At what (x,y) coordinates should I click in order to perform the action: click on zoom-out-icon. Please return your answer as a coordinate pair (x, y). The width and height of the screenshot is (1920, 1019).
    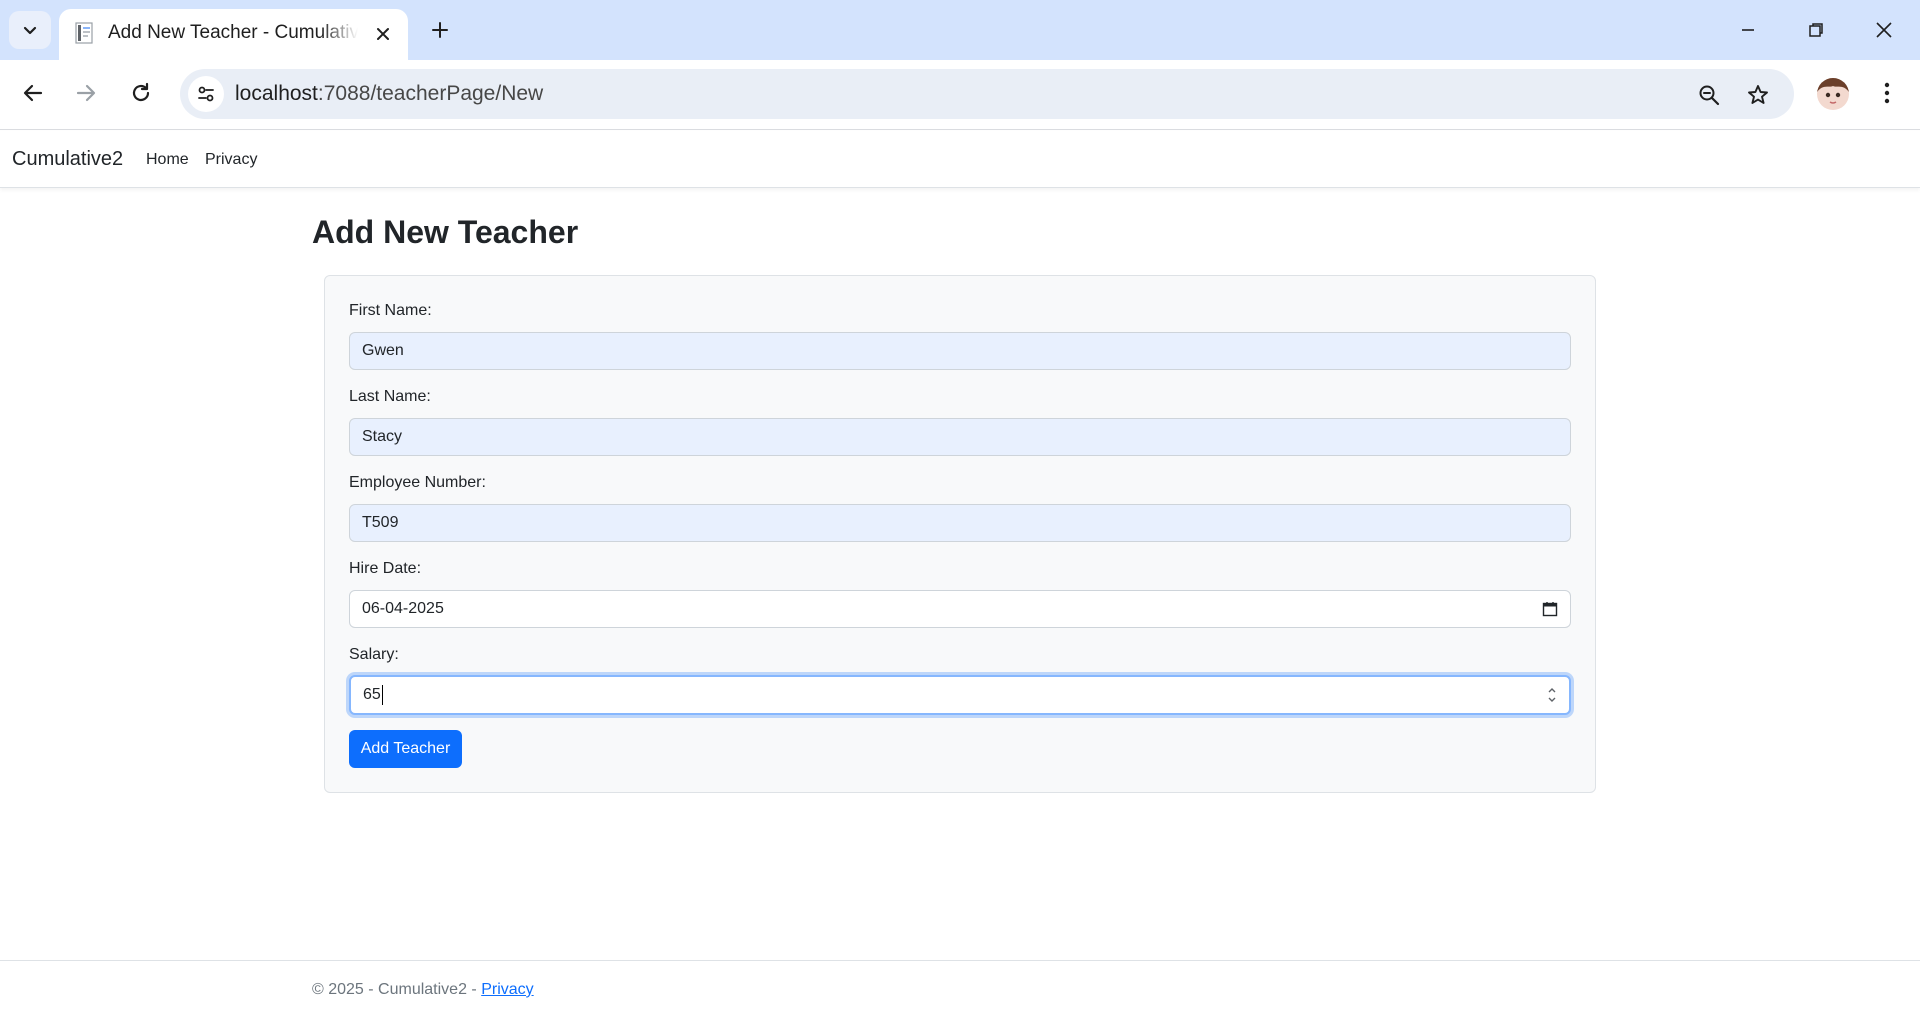
    Looking at the image, I should click on (1709, 95).